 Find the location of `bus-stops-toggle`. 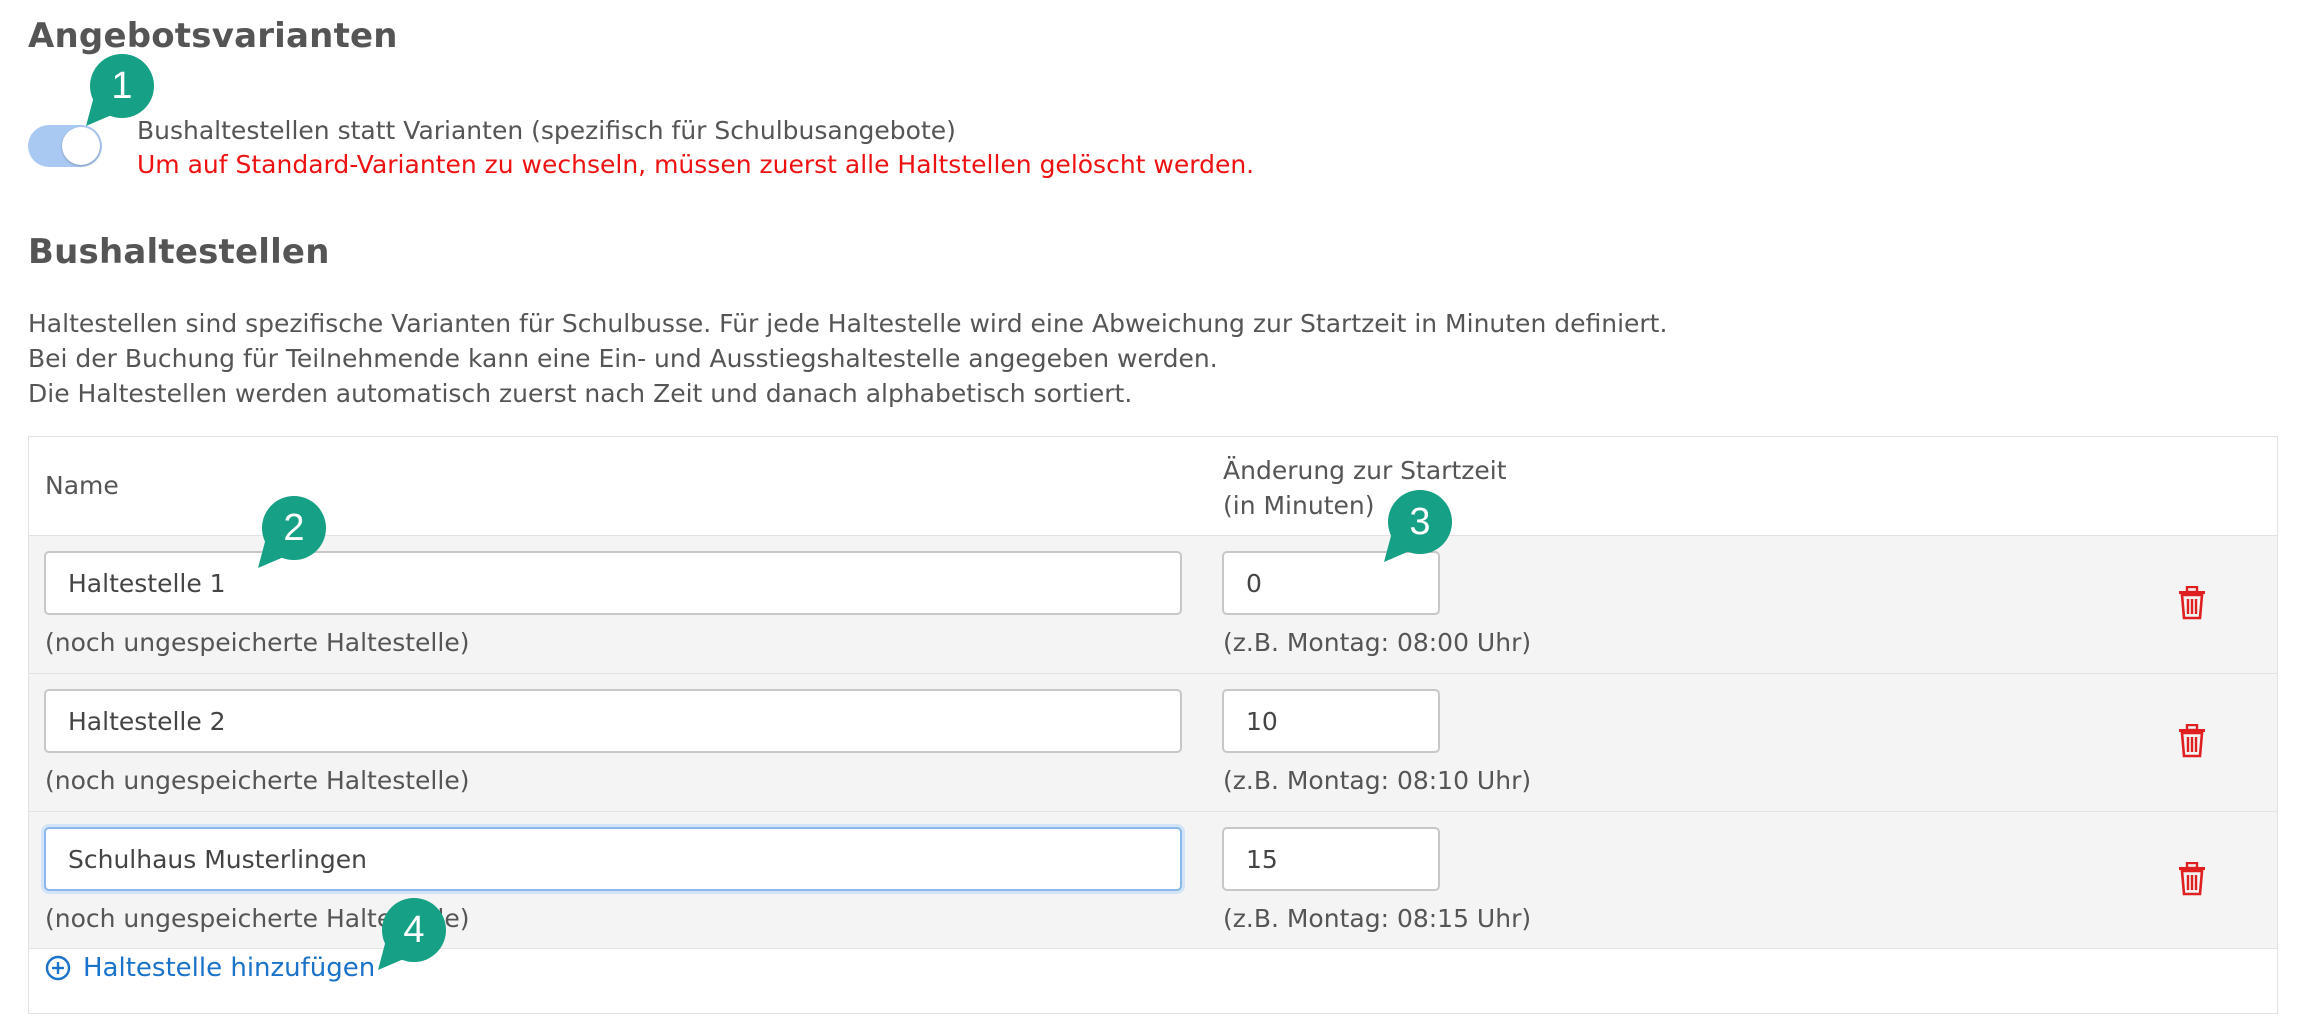

bus-stops-toggle is located at coordinates (65, 146).